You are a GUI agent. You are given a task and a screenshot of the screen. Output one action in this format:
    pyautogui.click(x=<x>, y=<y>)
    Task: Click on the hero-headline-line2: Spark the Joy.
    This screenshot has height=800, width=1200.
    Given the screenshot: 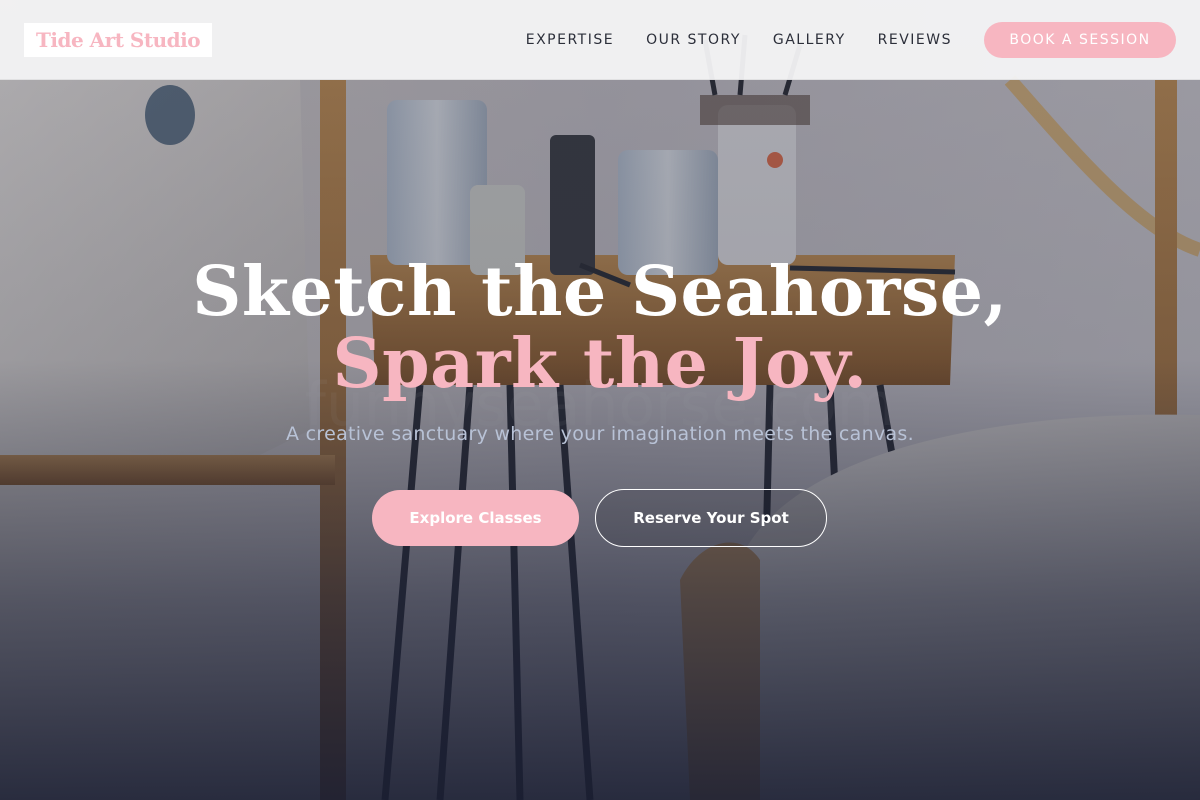 What is the action you would take?
    pyautogui.click(x=600, y=364)
    